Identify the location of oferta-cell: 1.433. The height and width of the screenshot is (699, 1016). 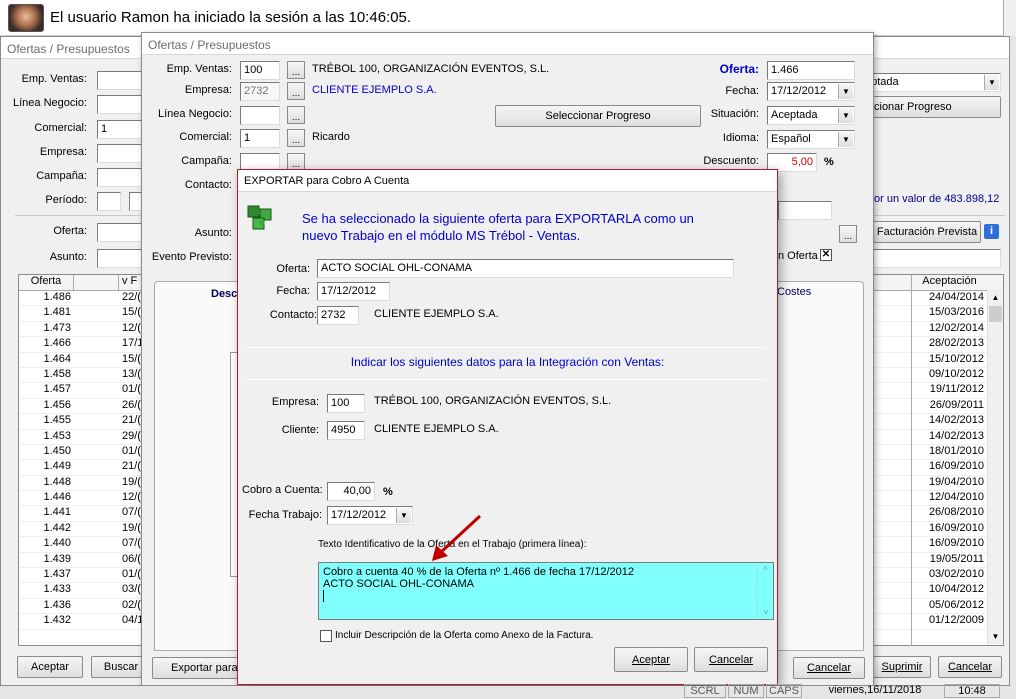
(57, 589).